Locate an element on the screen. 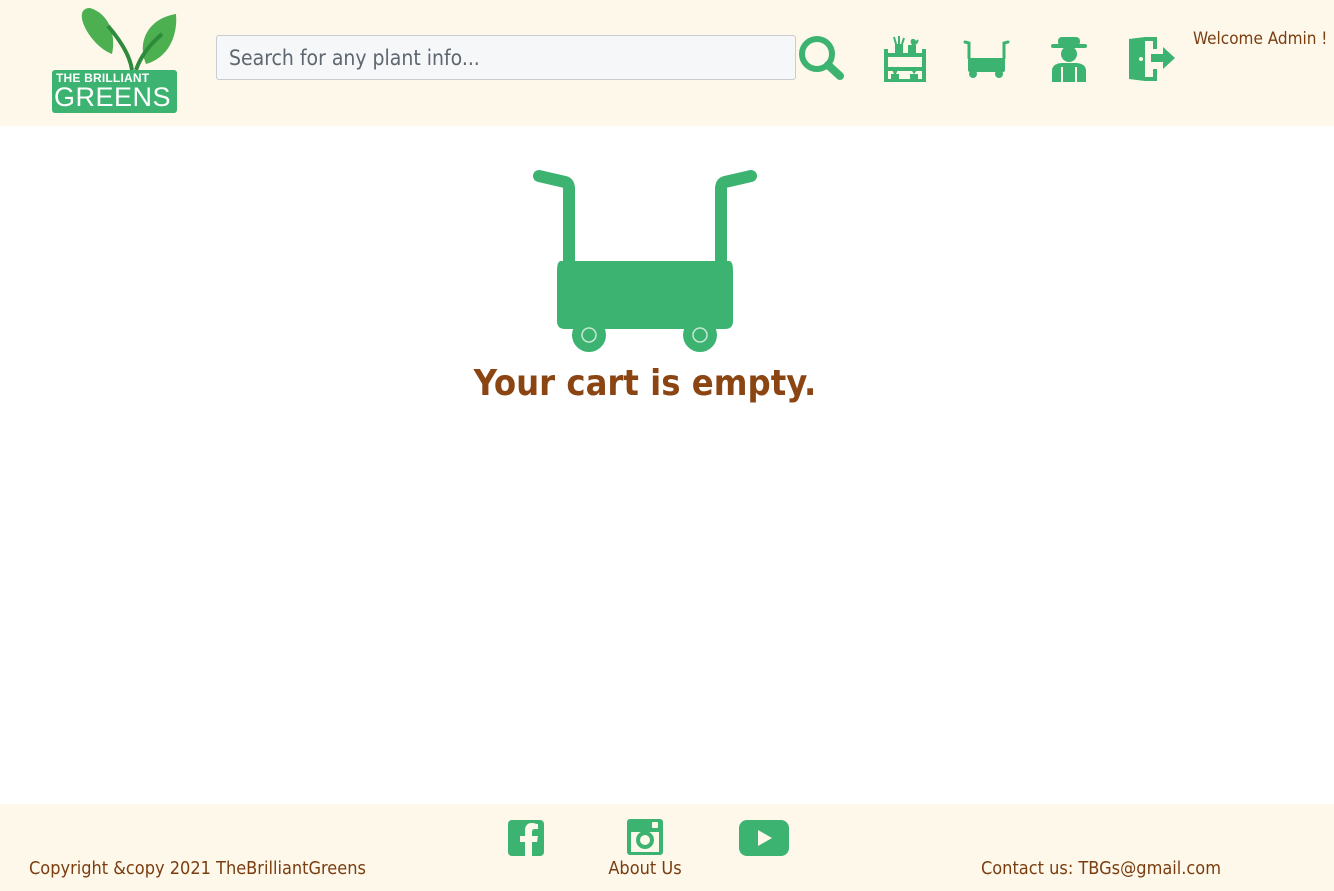  instagram-link is located at coordinates (645, 837).